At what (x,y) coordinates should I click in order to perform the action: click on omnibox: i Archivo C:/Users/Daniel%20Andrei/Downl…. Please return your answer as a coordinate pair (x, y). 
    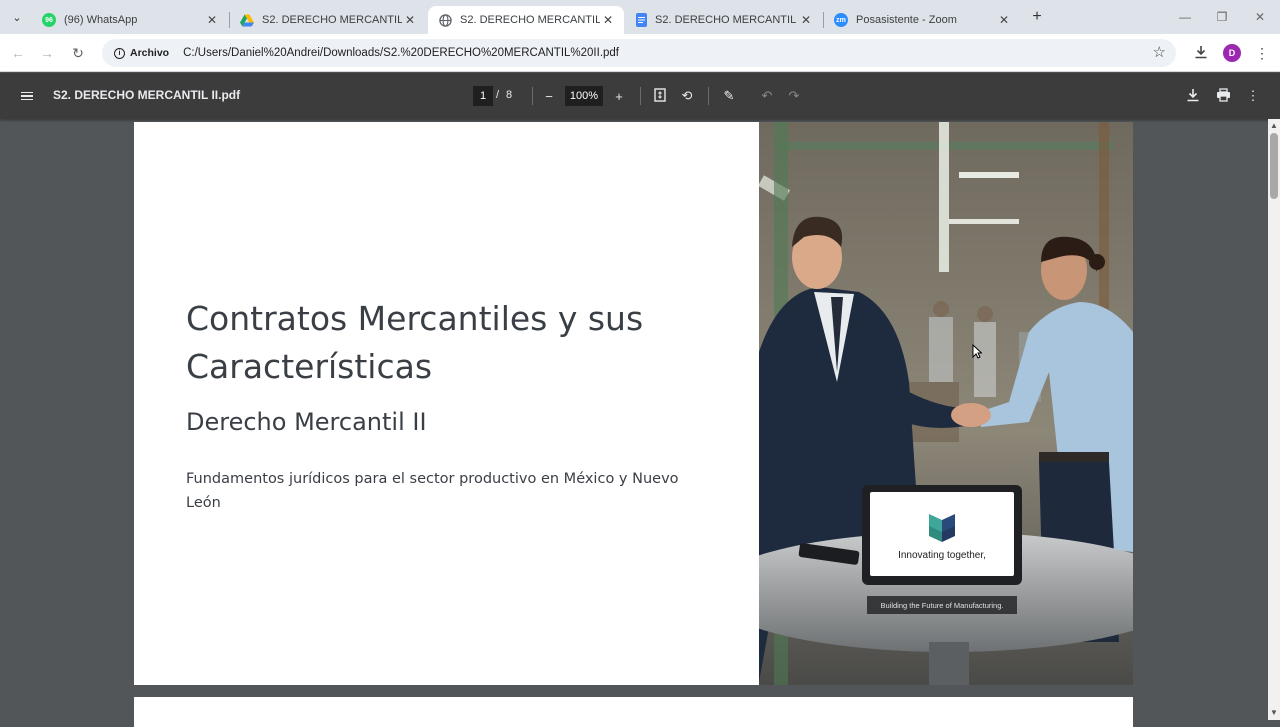
    Looking at the image, I should click on (639, 53).